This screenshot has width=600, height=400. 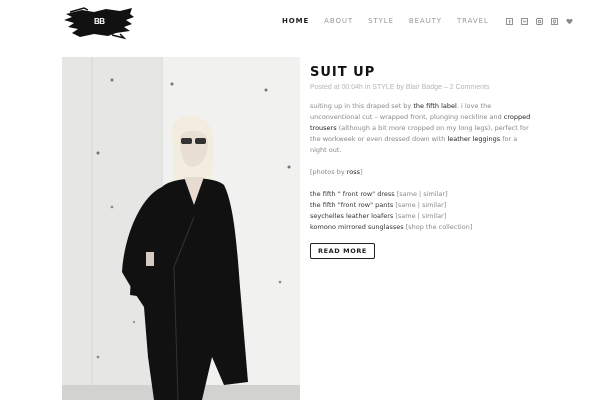 What do you see at coordinates (554, 21) in the screenshot?
I see `pinterest-icon` at bounding box center [554, 21].